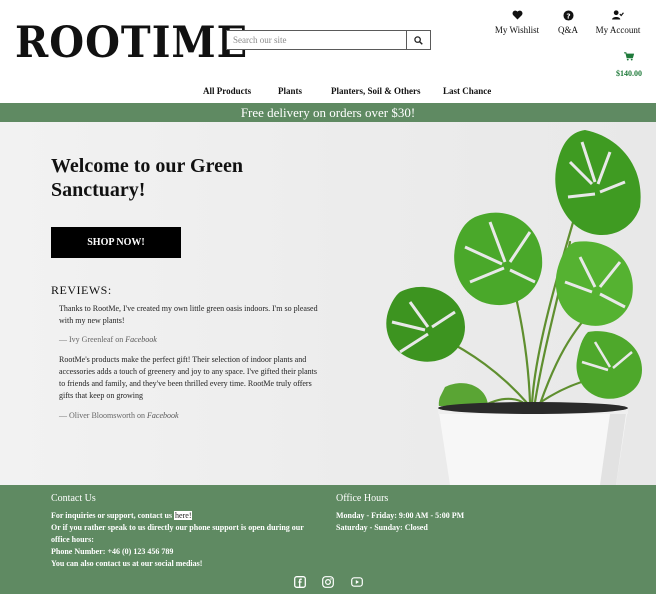 The width and height of the screenshot is (656, 594). I want to click on cart-link: $140.00, so click(629, 63).